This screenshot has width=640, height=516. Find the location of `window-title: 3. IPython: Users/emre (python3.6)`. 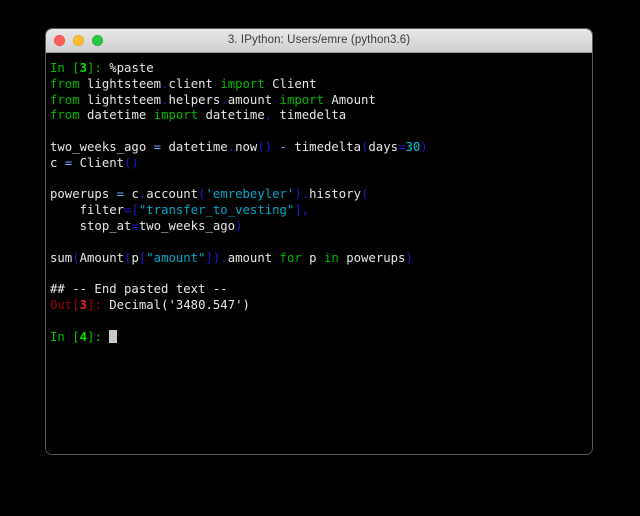

window-title: 3. IPython: Users/emre (python3.6) is located at coordinates (319, 40).